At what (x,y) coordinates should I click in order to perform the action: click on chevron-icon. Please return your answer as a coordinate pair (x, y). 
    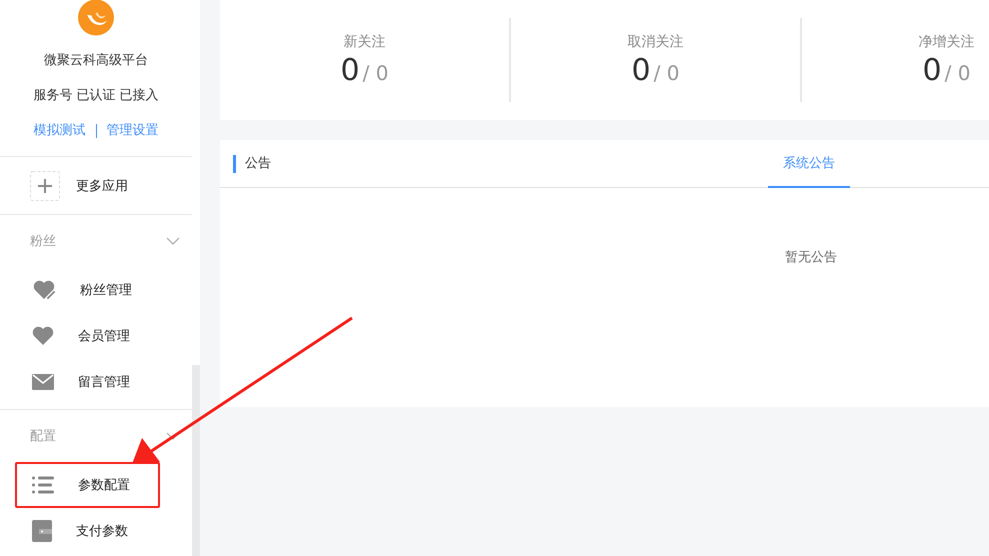
    Looking at the image, I should click on (173, 241).